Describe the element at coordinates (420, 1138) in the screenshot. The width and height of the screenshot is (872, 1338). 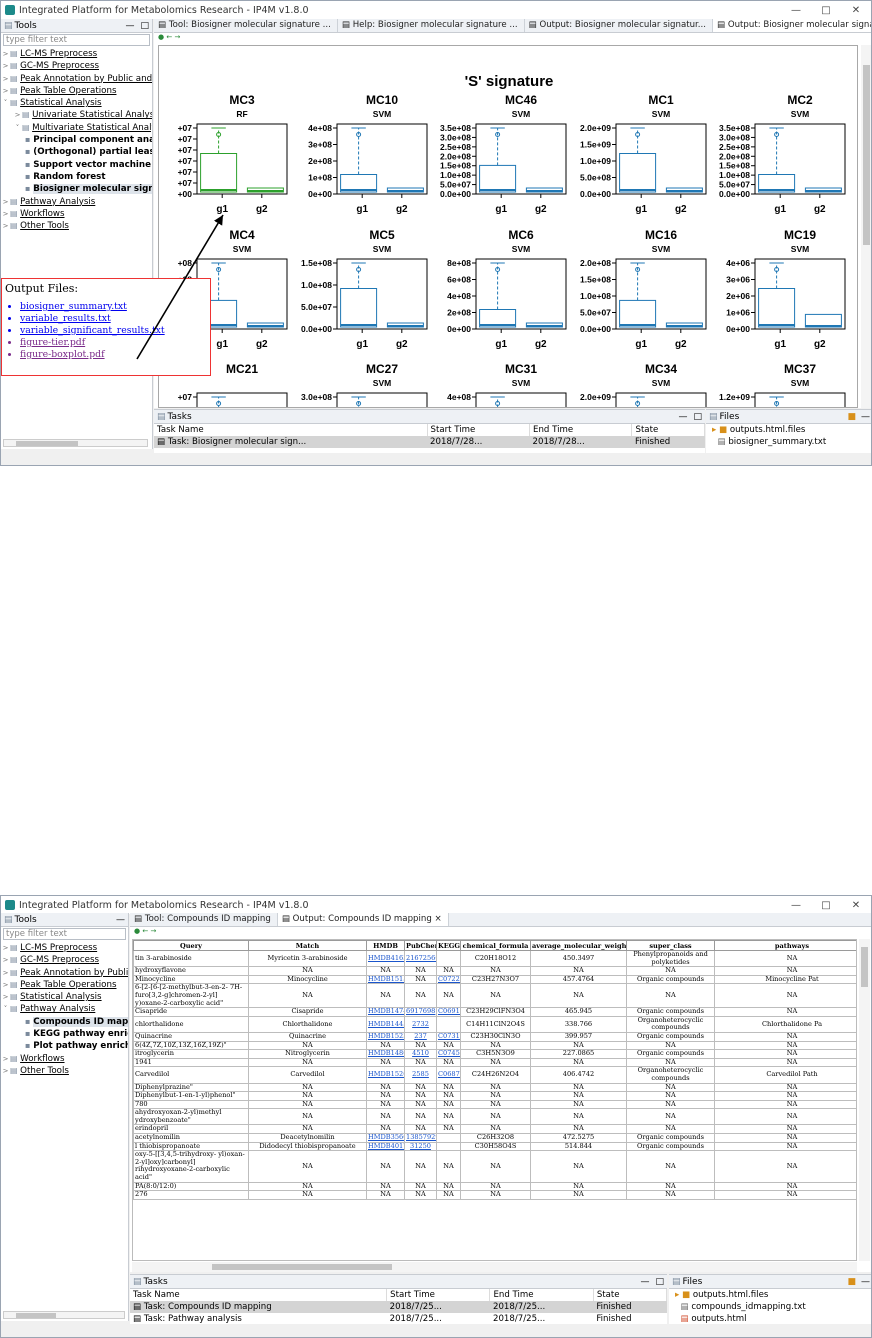
I see `table-link: 13857929` at that location.